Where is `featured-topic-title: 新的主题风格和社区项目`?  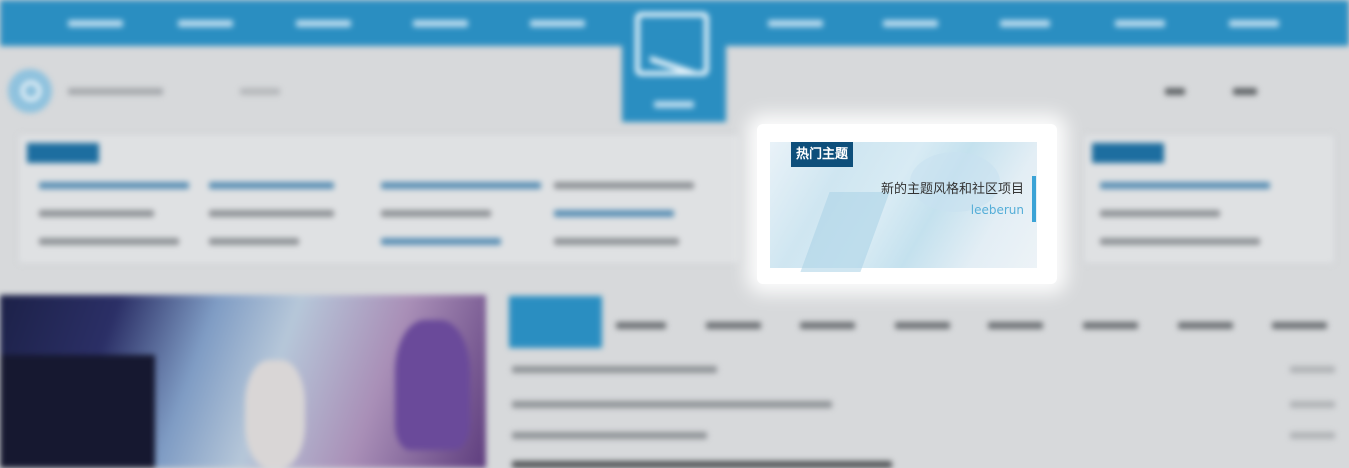
featured-topic-title: 新的主题风格和社区项目 is located at coordinates (952, 187).